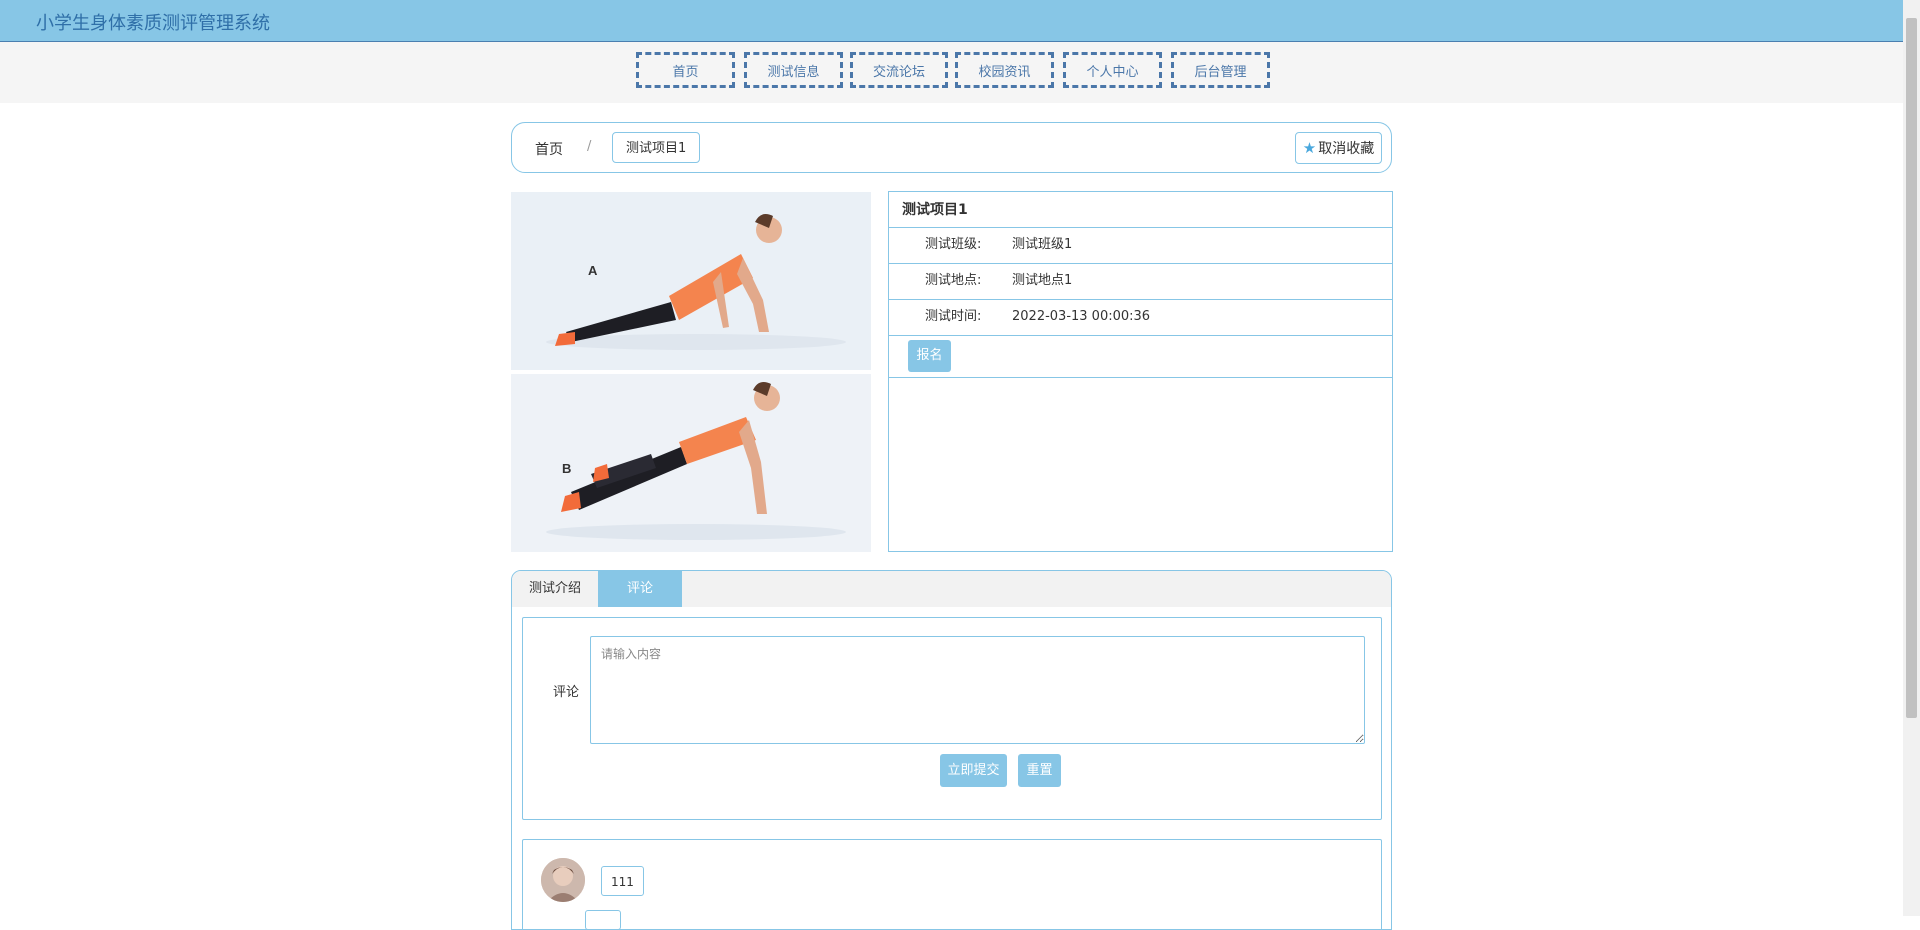 The width and height of the screenshot is (1920, 930). What do you see at coordinates (1309, 148) in the screenshot?
I see `star-icon: ★` at bounding box center [1309, 148].